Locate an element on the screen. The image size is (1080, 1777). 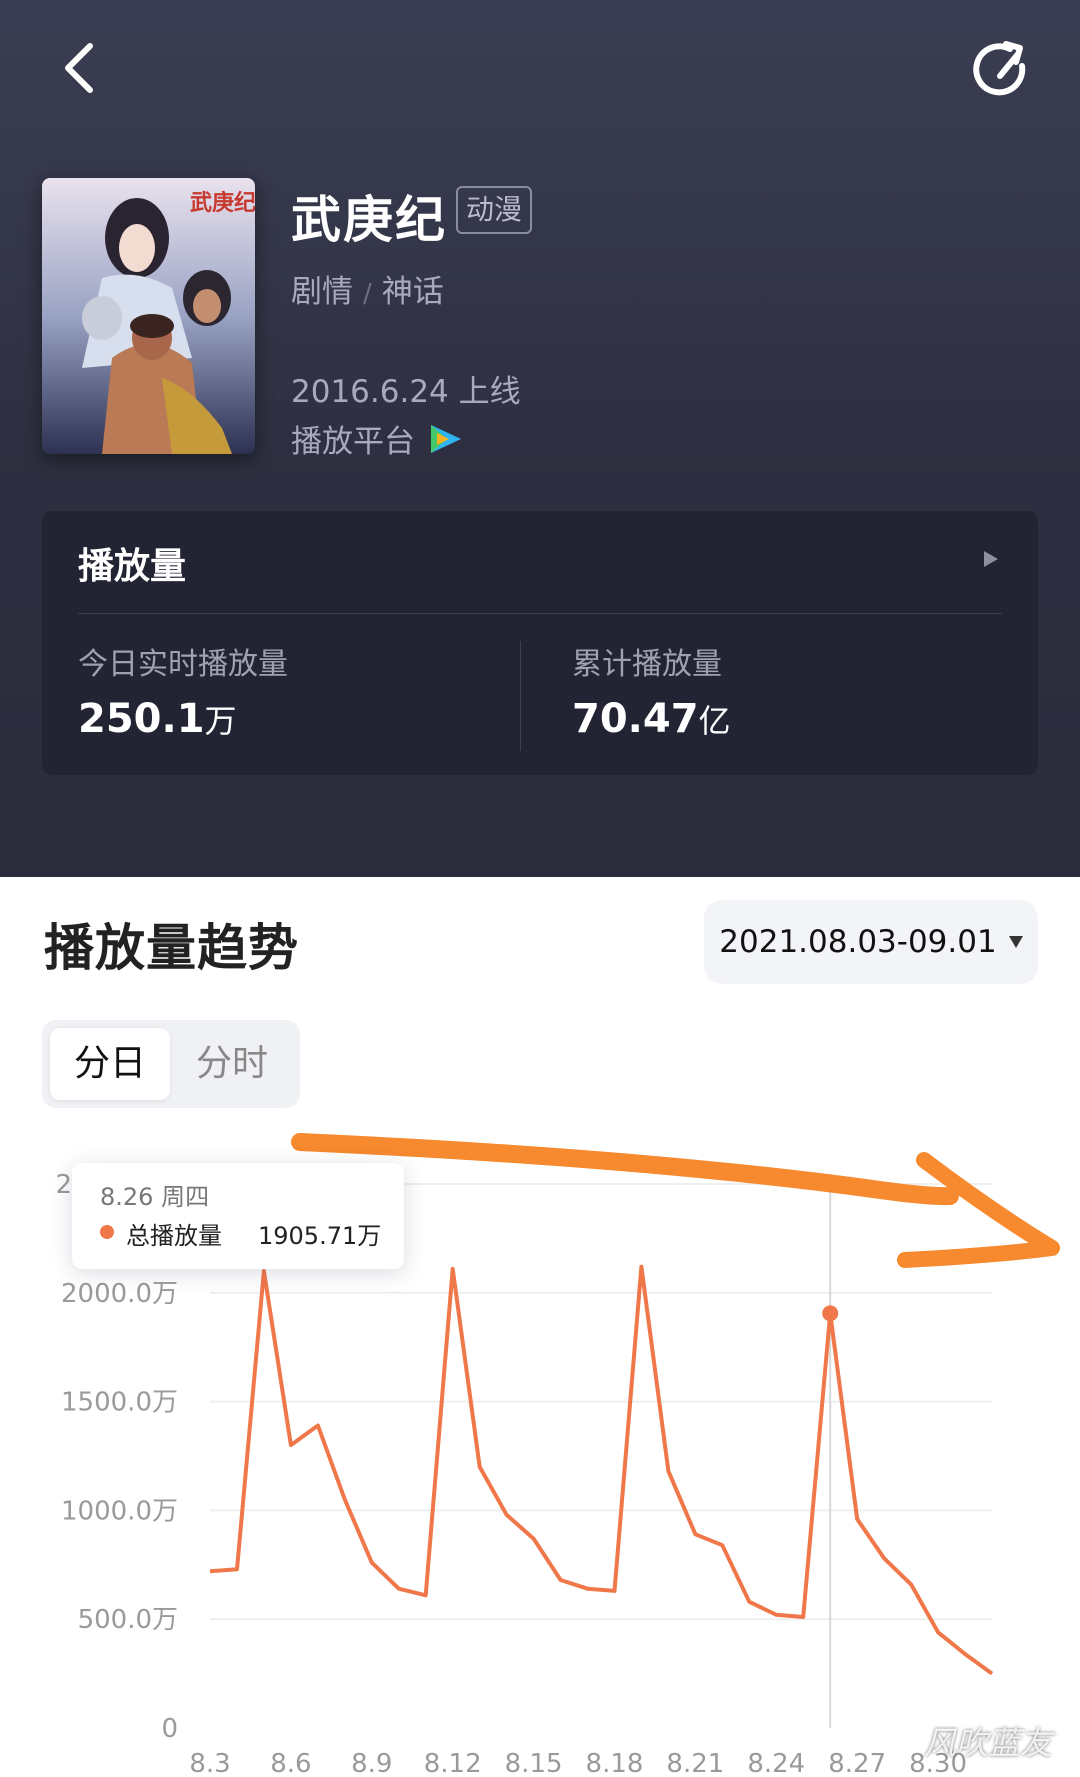
arrow-right-icon is located at coordinates (991, 559).